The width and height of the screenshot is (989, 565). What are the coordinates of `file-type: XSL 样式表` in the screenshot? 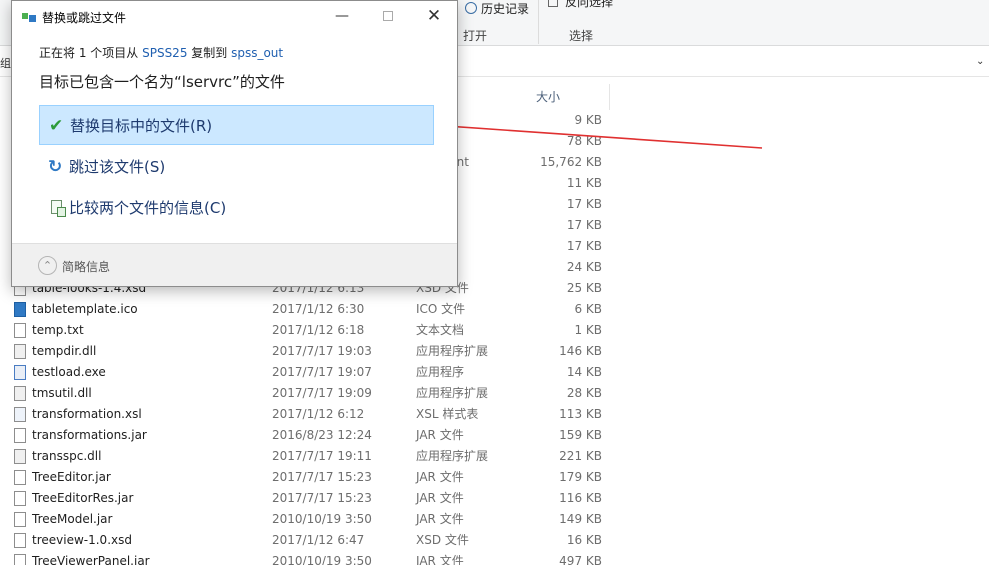 It's located at (447, 414).